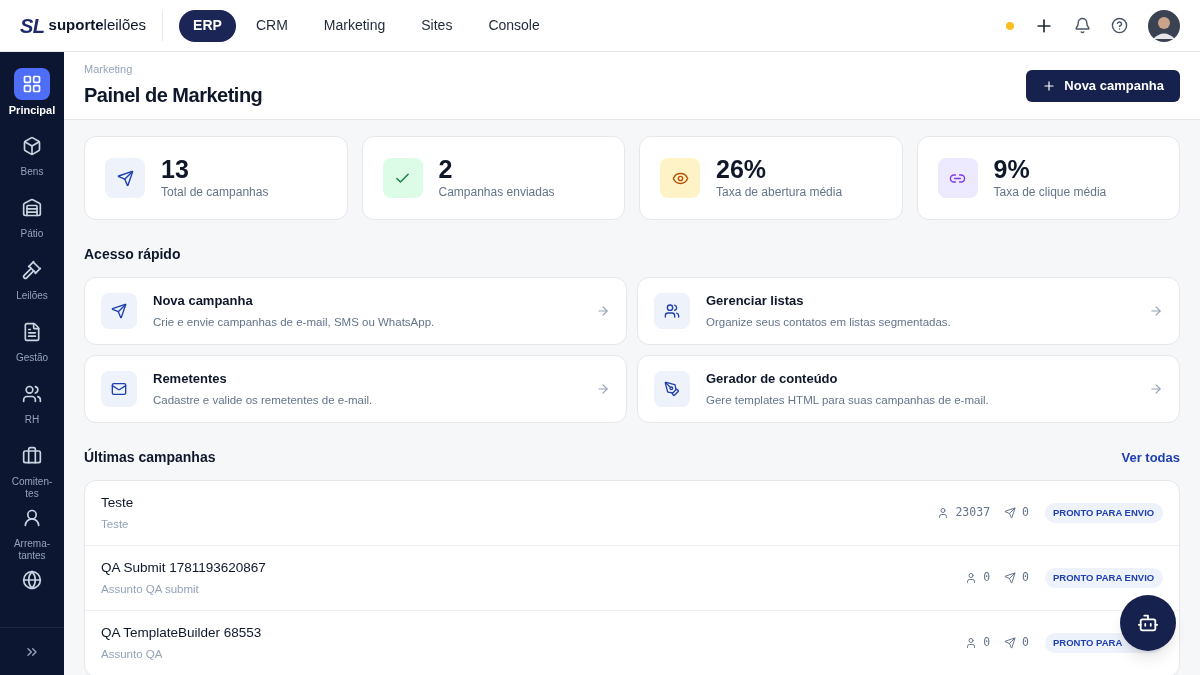  I want to click on sidebar-label: RH, so click(32, 420).